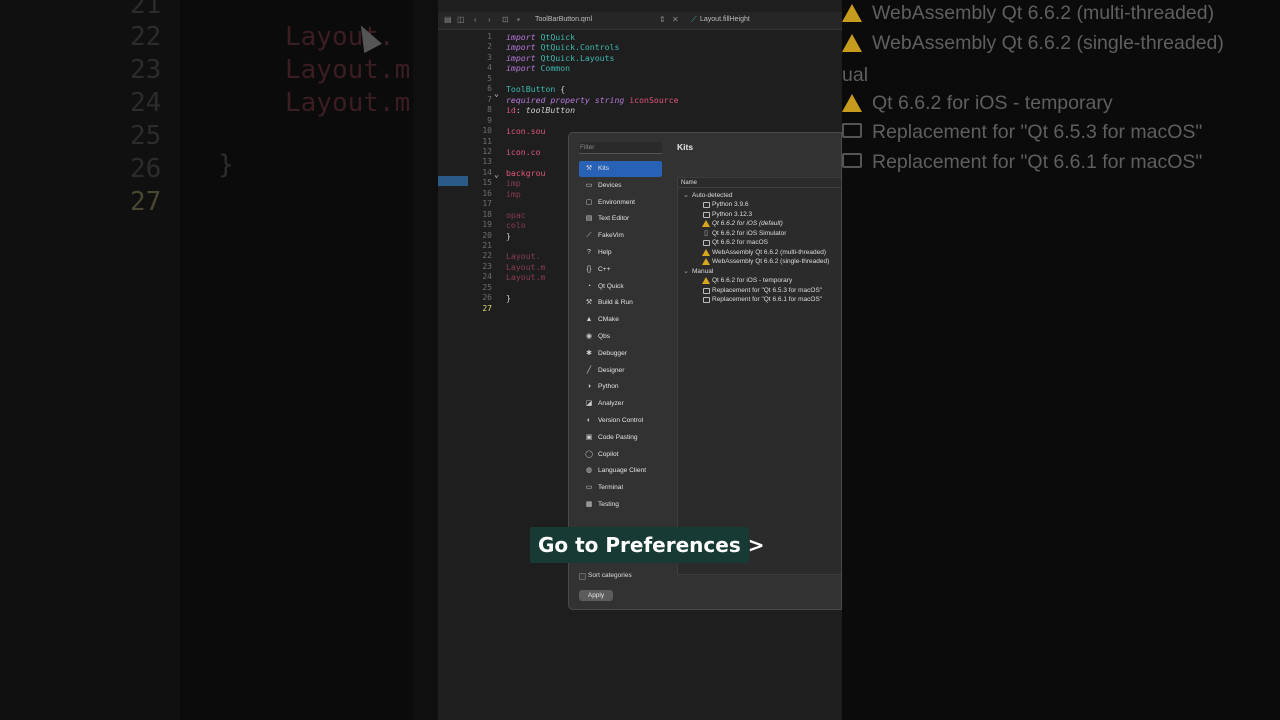  What do you see at coordinates (752, 281) in the screenshot?
I see `tree-row-label: Qt 6.6.2 for iOS - temporary` at bounding box center [752, 281].